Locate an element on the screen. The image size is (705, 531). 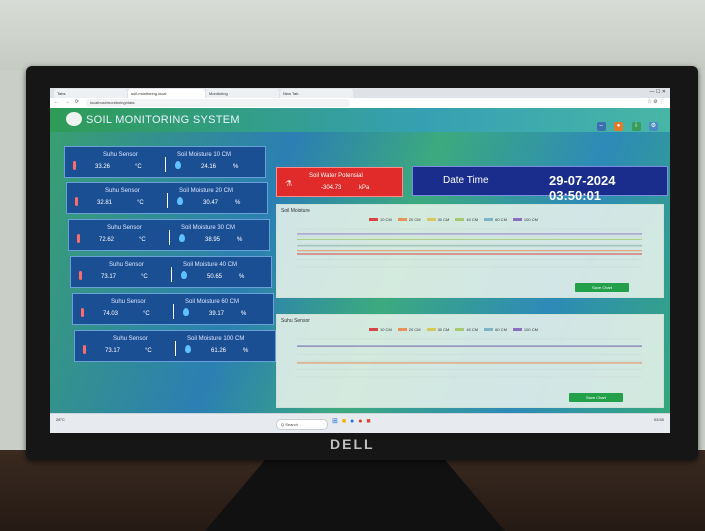
taskbar-app-icons: ⊞ ■ ● ● ■ is located at coordinates (352, 421).